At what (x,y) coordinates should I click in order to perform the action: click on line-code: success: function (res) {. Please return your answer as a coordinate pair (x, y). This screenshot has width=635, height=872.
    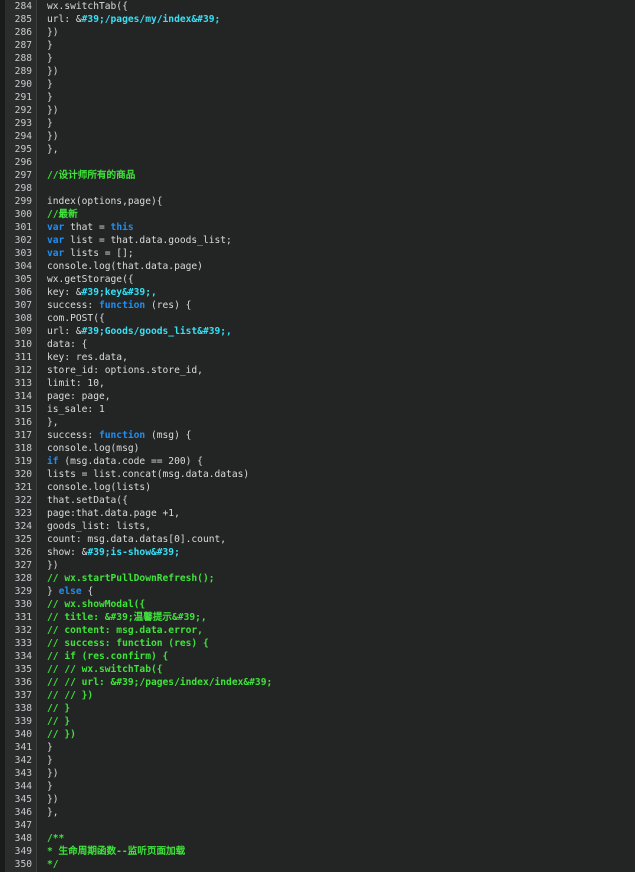
    Looking at the image, I should click on (119, 305).